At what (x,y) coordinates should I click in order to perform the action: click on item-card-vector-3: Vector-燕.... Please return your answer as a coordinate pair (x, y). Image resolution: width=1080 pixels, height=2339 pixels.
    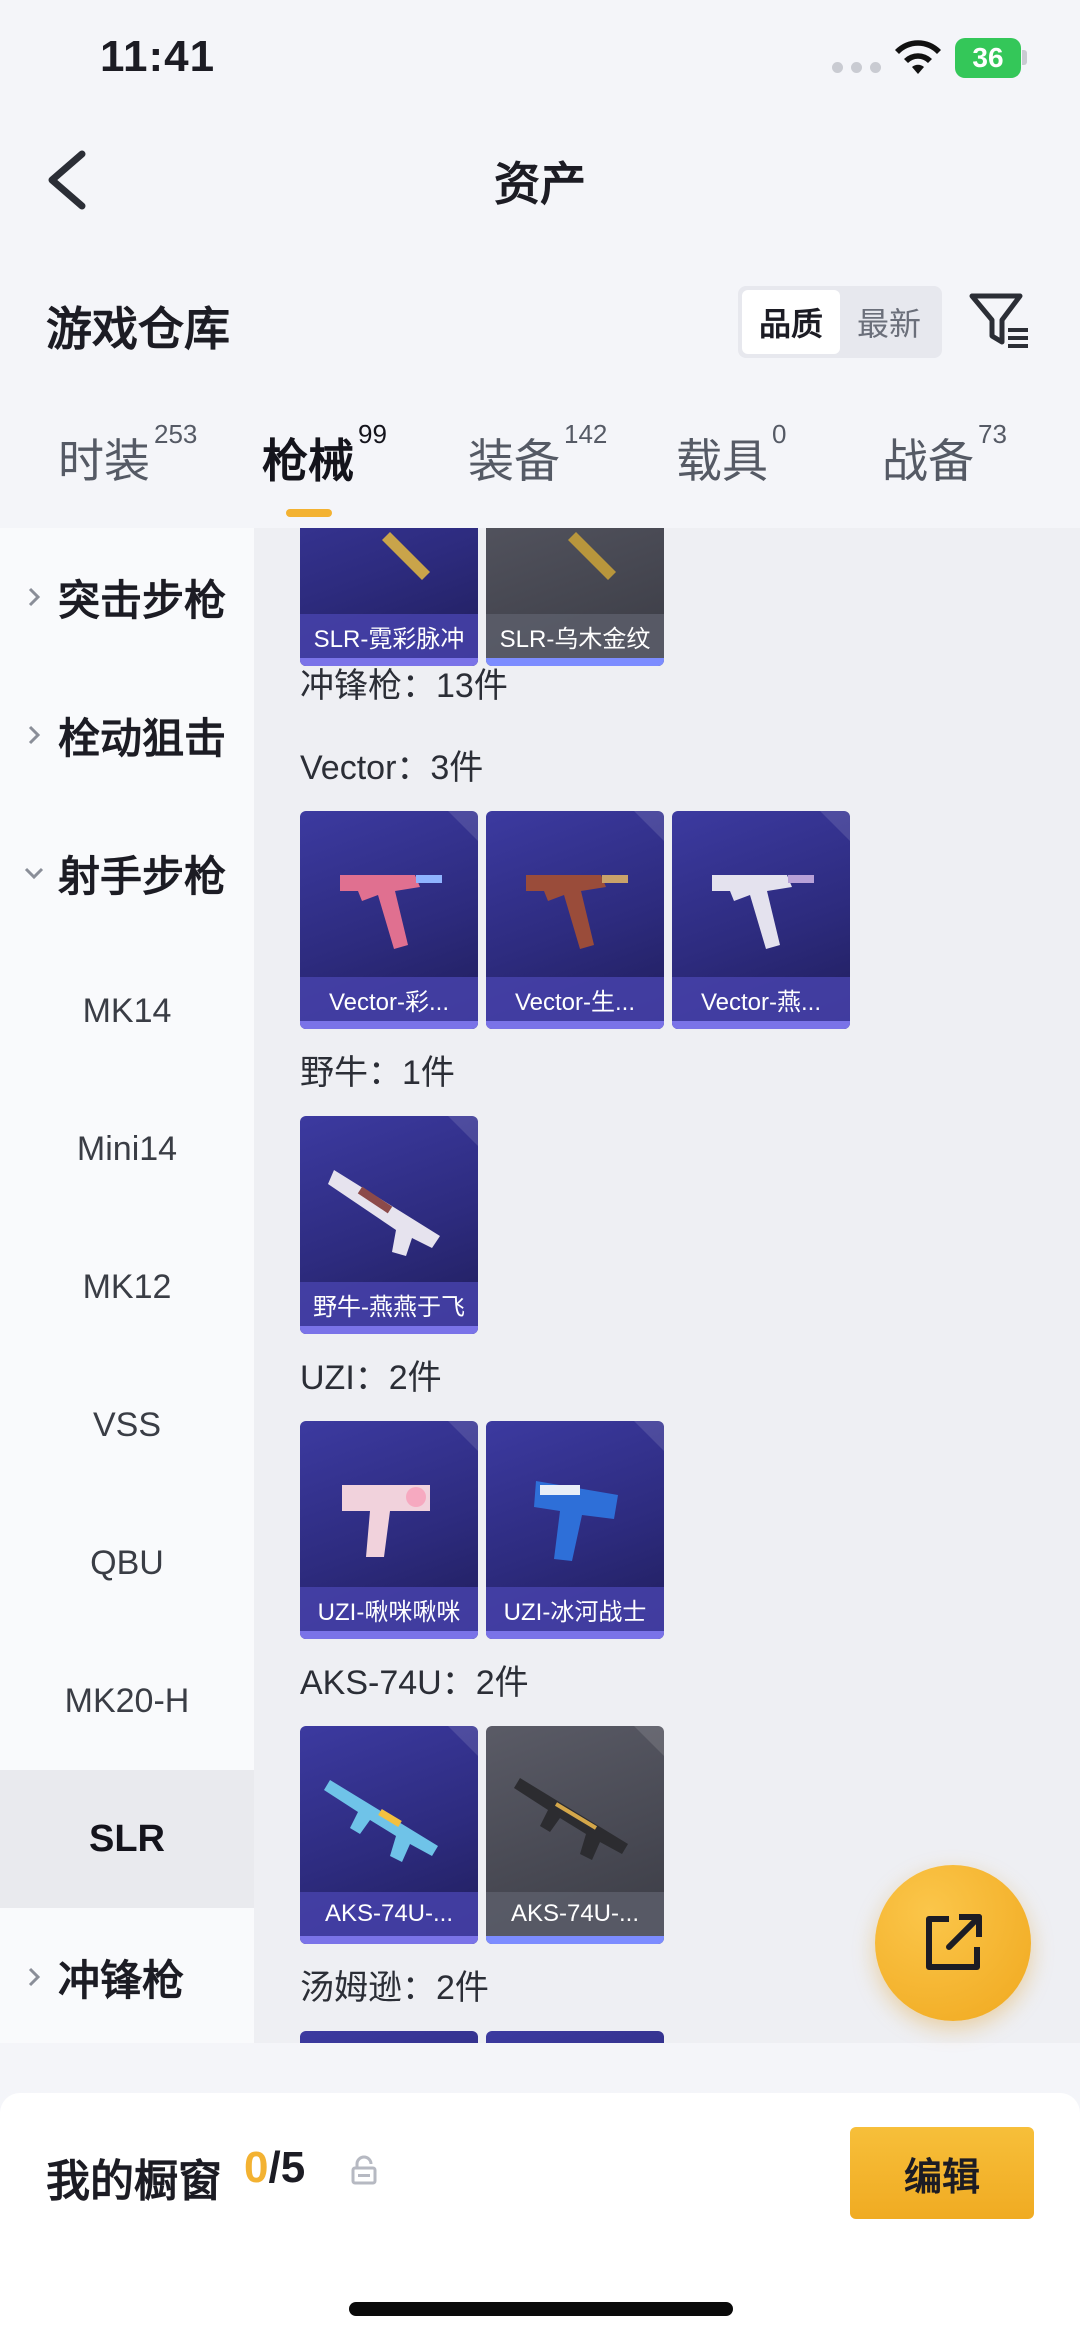
    Looking at the image, I should click on (761, 920).